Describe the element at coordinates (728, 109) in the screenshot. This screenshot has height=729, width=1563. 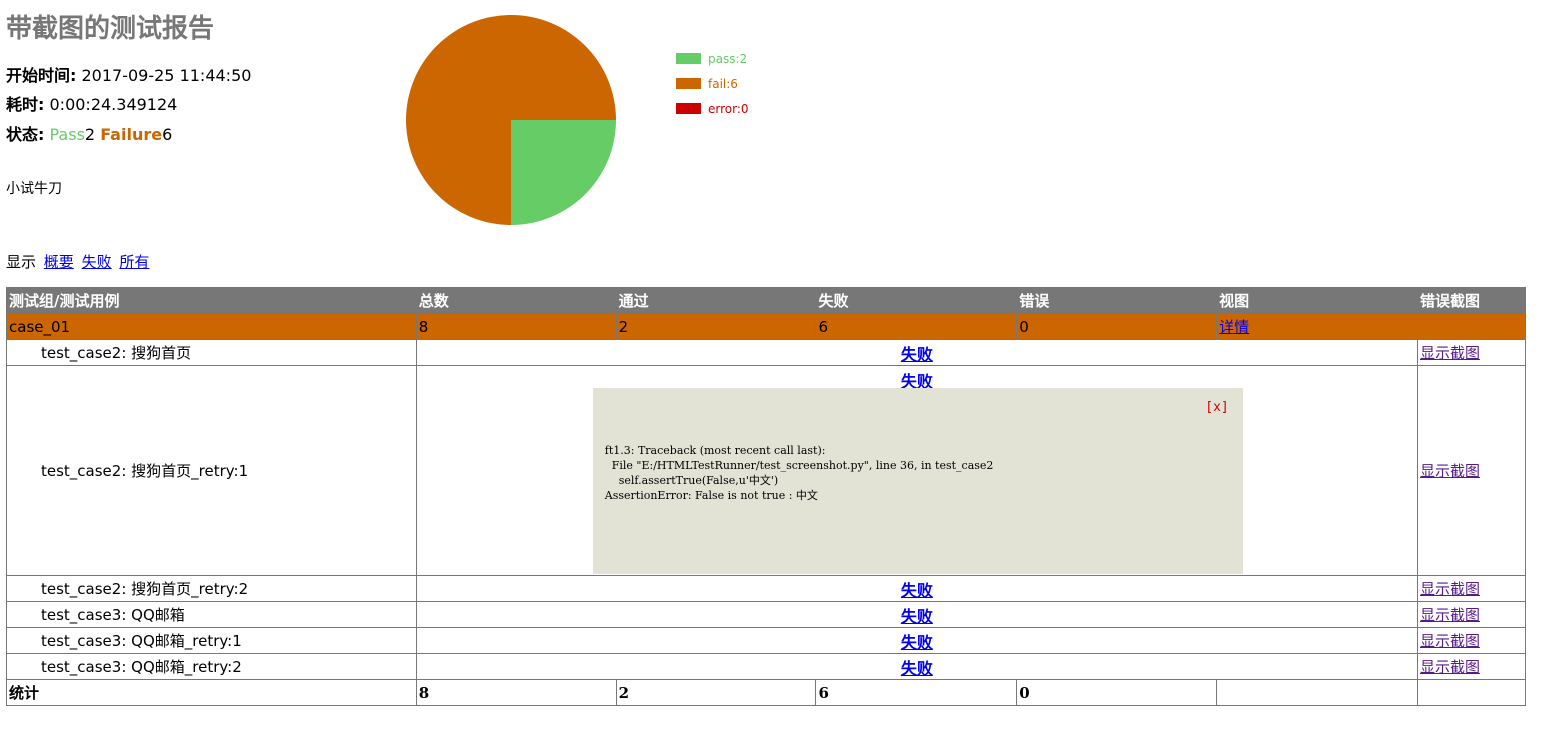
I see `legend-label: error:0` at that location.